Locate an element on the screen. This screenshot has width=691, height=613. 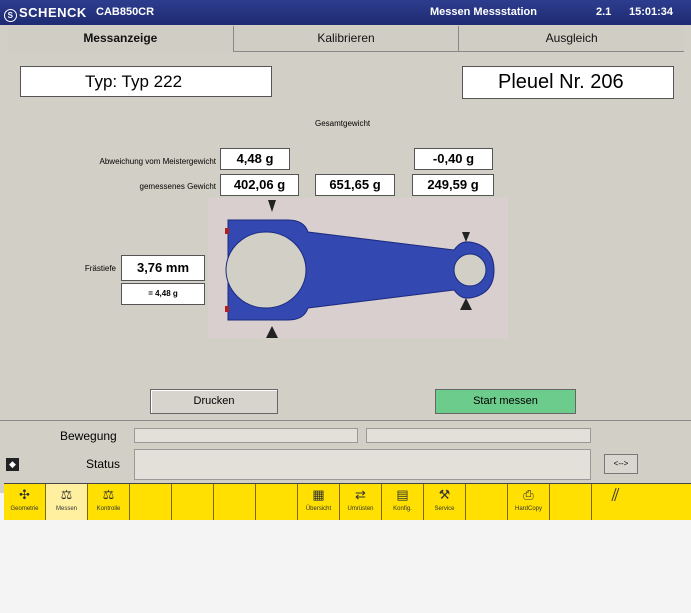
clock: 15:01:34 is located at coordinates (651, 12).